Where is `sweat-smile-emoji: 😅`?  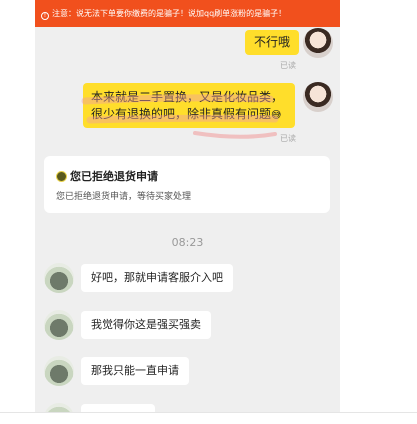 sweat-smile-emoji: 😅 is located at coordinates (276, 115).